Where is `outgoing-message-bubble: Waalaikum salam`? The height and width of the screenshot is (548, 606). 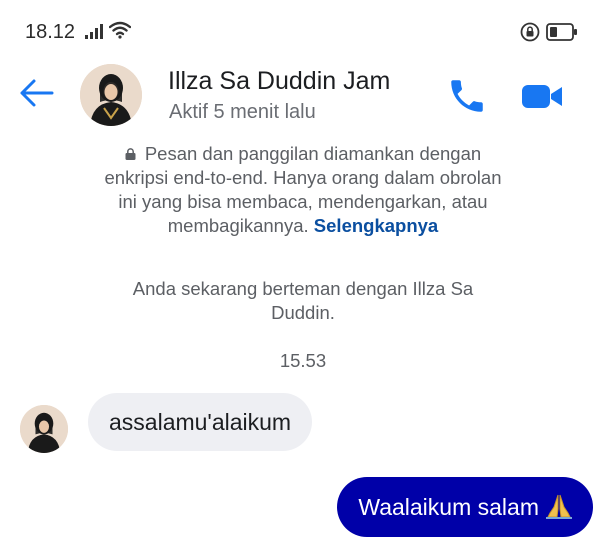
outgoing-message-bubble: Waalaikum salam is located at coordinates (465, 507).